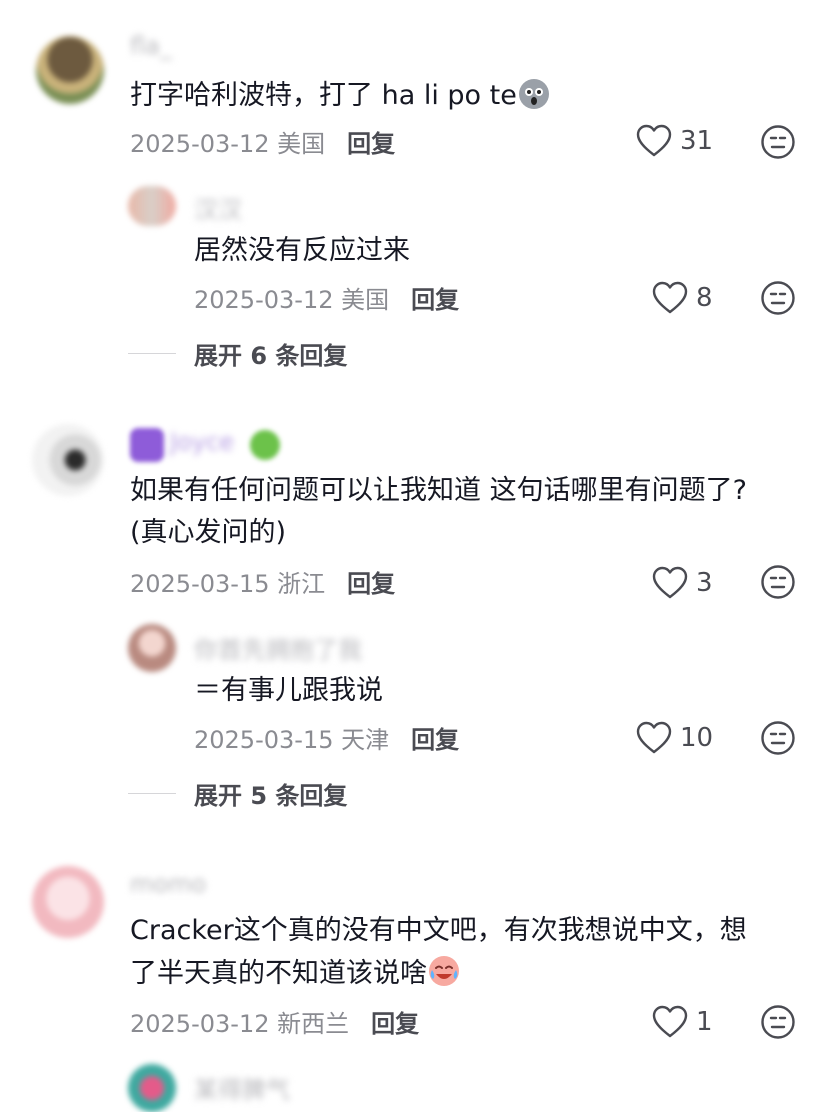 The image size is (828, 1112). What do you see at coordinates (218, 207) in the screenshot?
I see `reply-username: 汉汉` at bounding box center [218, 207].